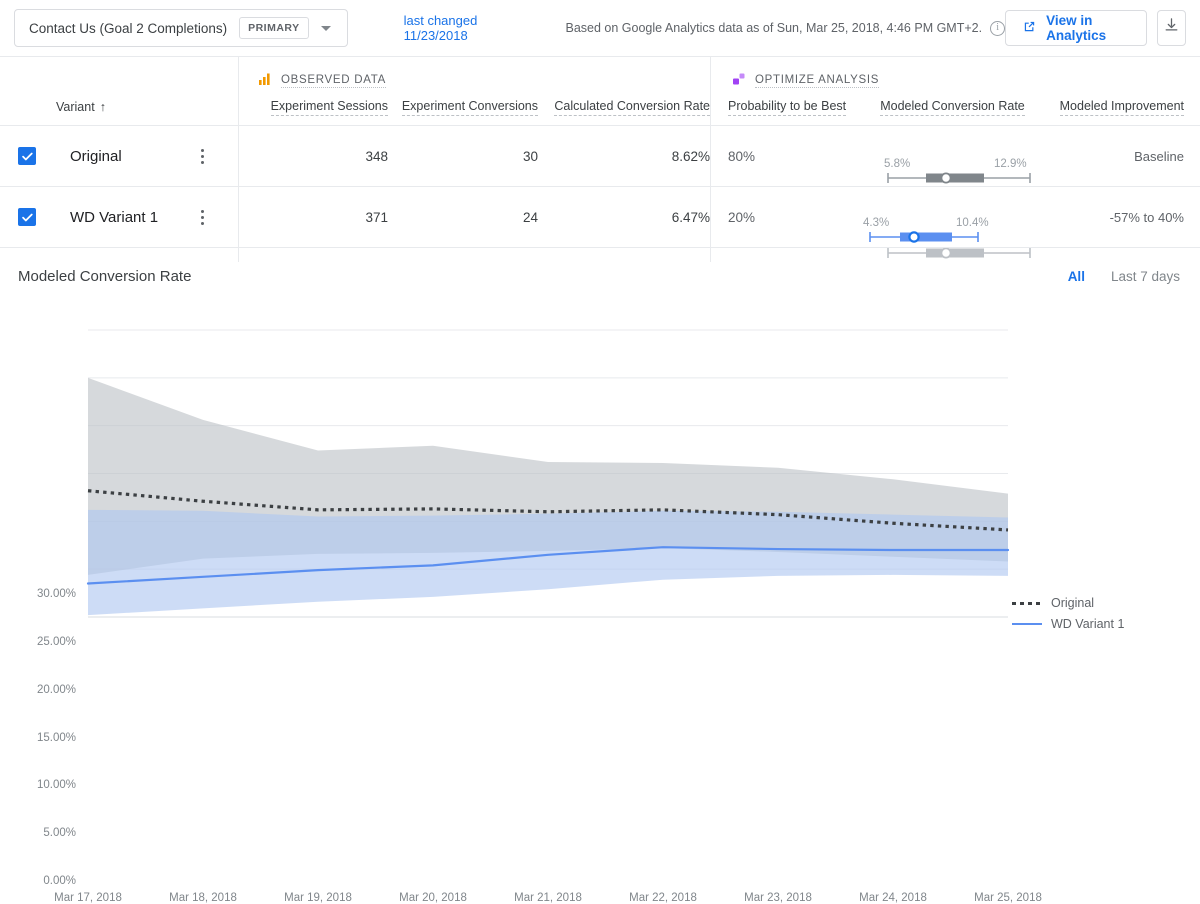 The height and width of the screenshot is (904, 1200). I want to click on bar-chart-icon, so click(265, 80).